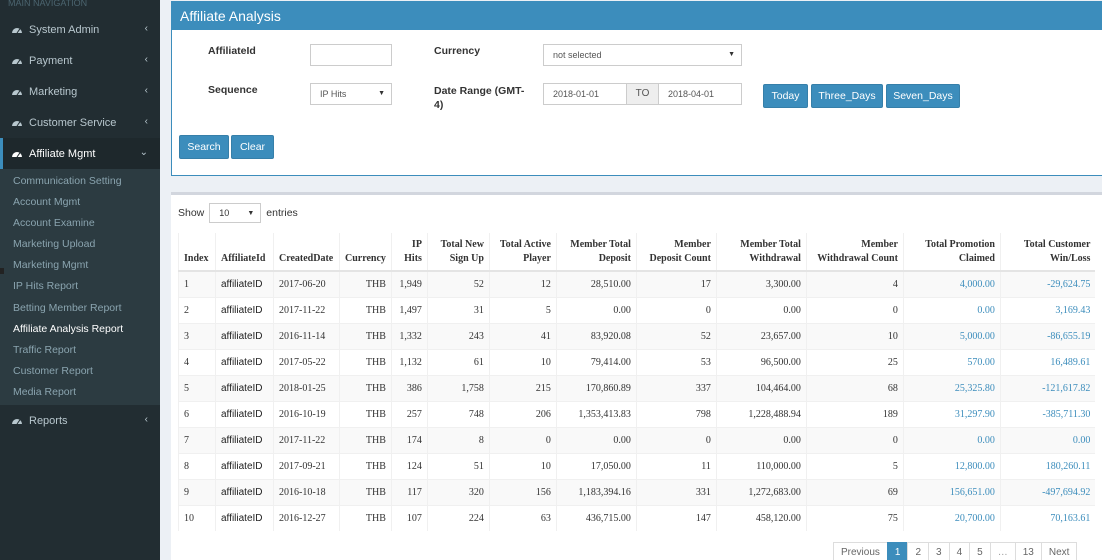 This screenshot has width=1102, height=560. What do you see at coordinates (1047, 465) in the screenshot?
I see `table-cell: 180,260.11` at bounding box center [1047, 465].